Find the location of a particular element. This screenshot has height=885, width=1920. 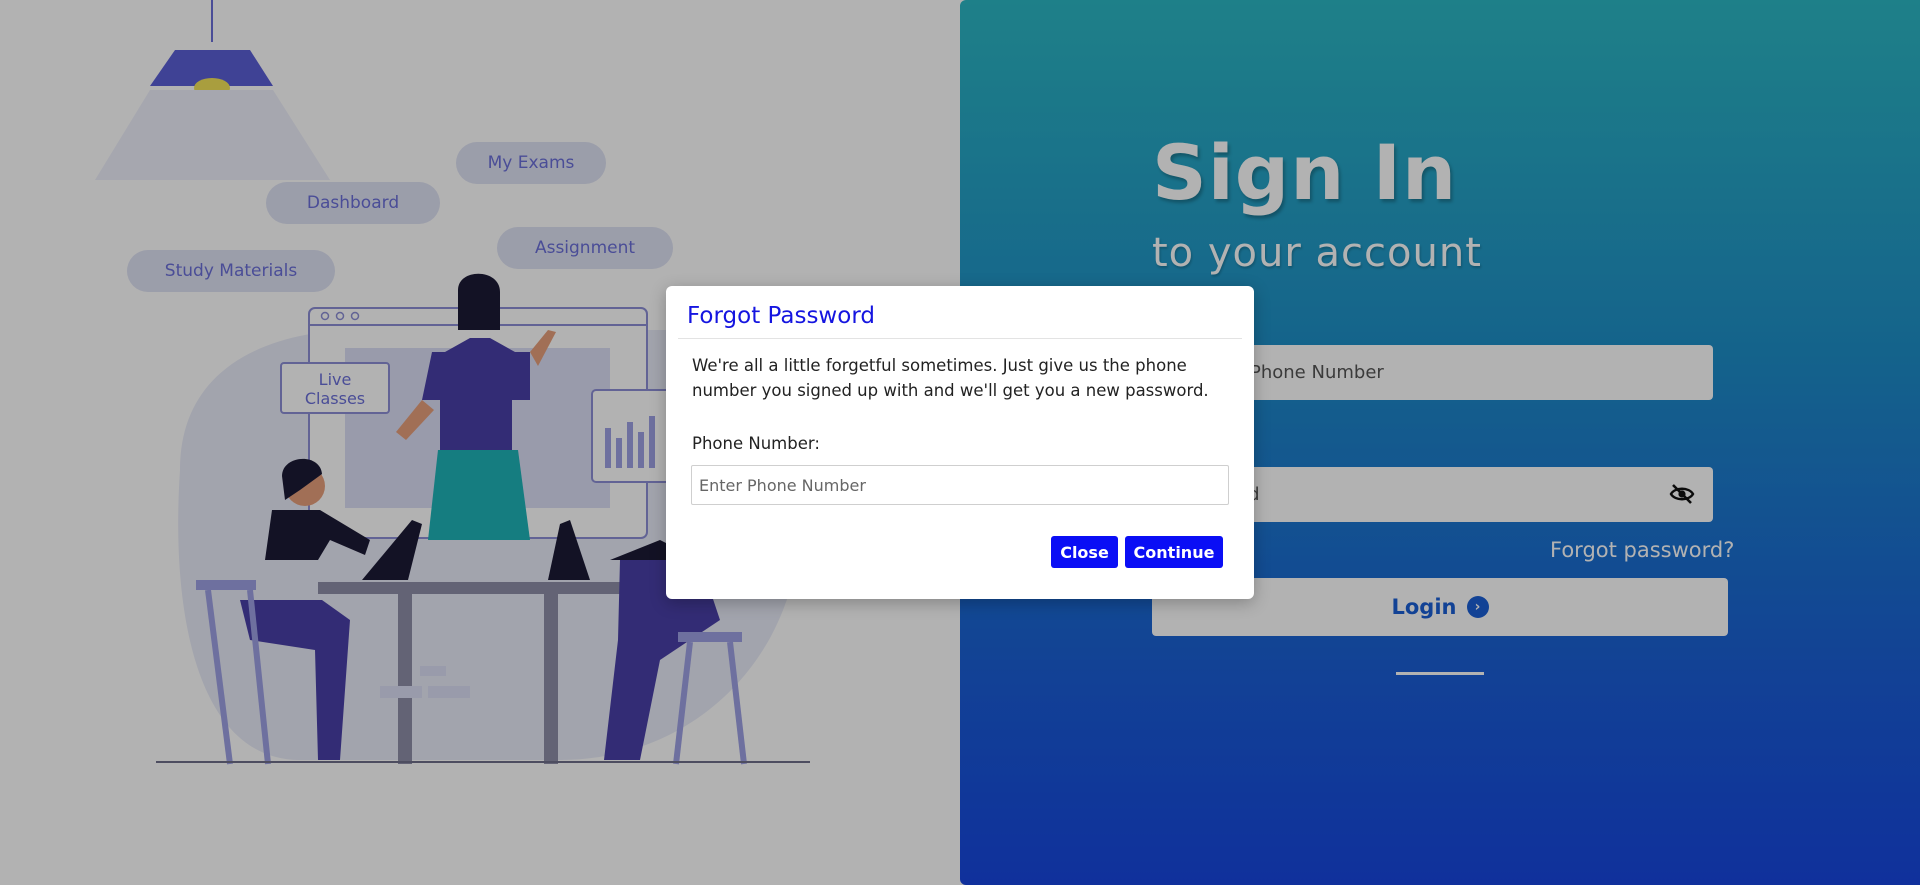

modal-title: Forgot Password is located at coordinates (781, 316).